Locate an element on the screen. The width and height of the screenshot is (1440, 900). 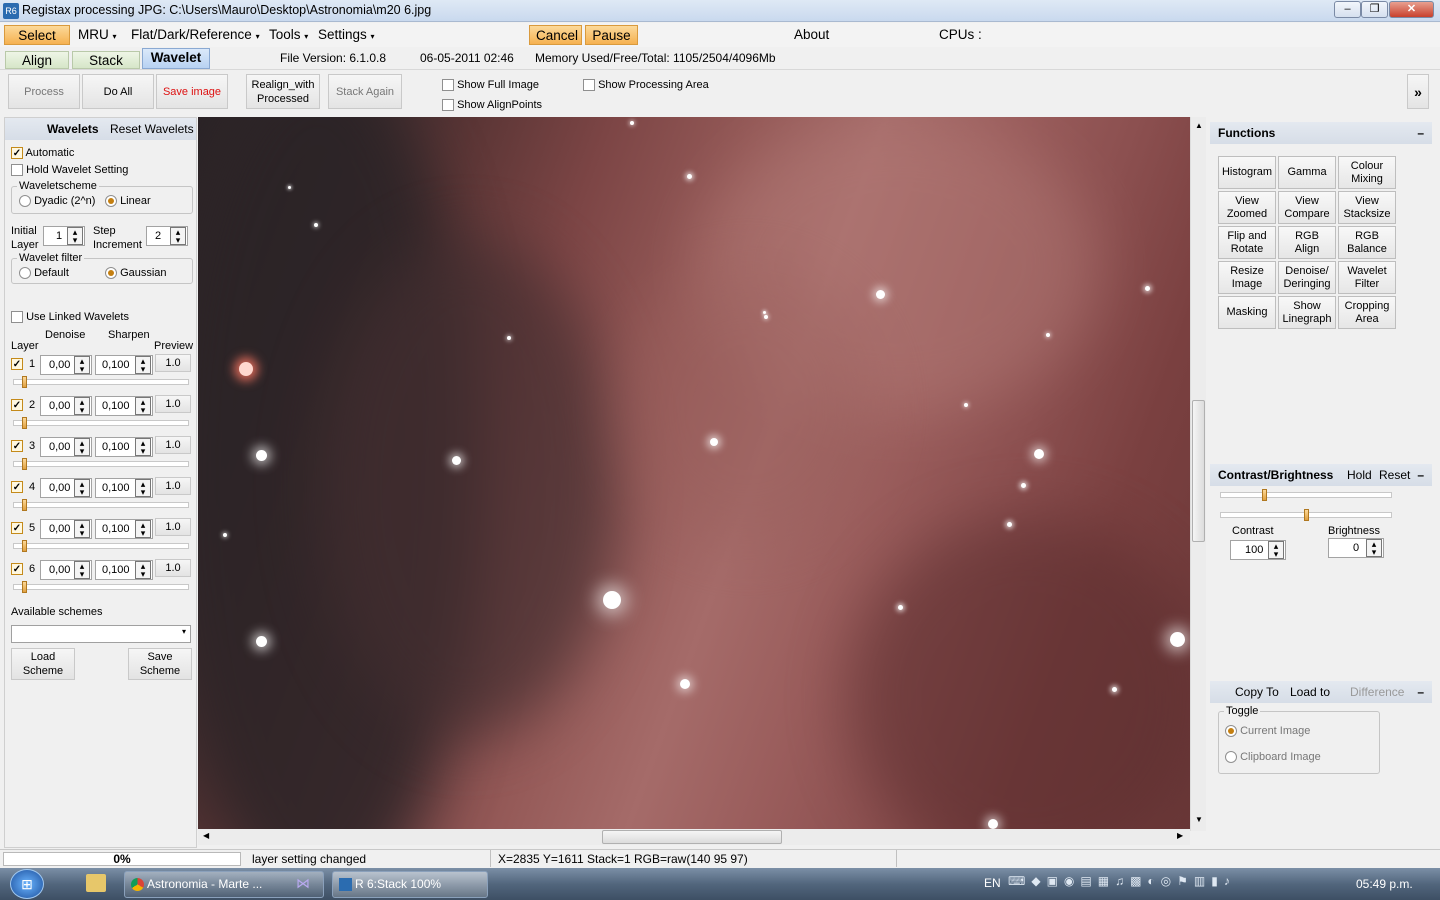
explorer-icon is located at coordinates (96, 883).